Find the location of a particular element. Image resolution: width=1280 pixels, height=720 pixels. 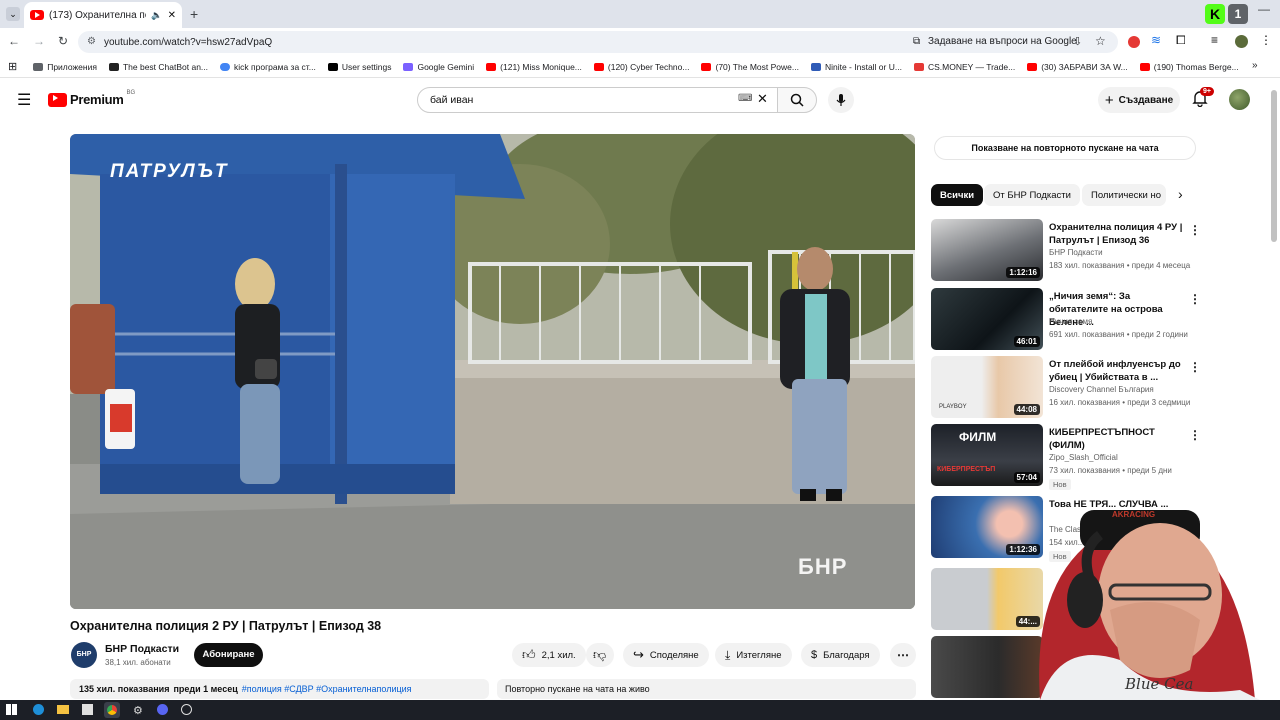

chip-all: Всички is located at coordinates (957, 195).